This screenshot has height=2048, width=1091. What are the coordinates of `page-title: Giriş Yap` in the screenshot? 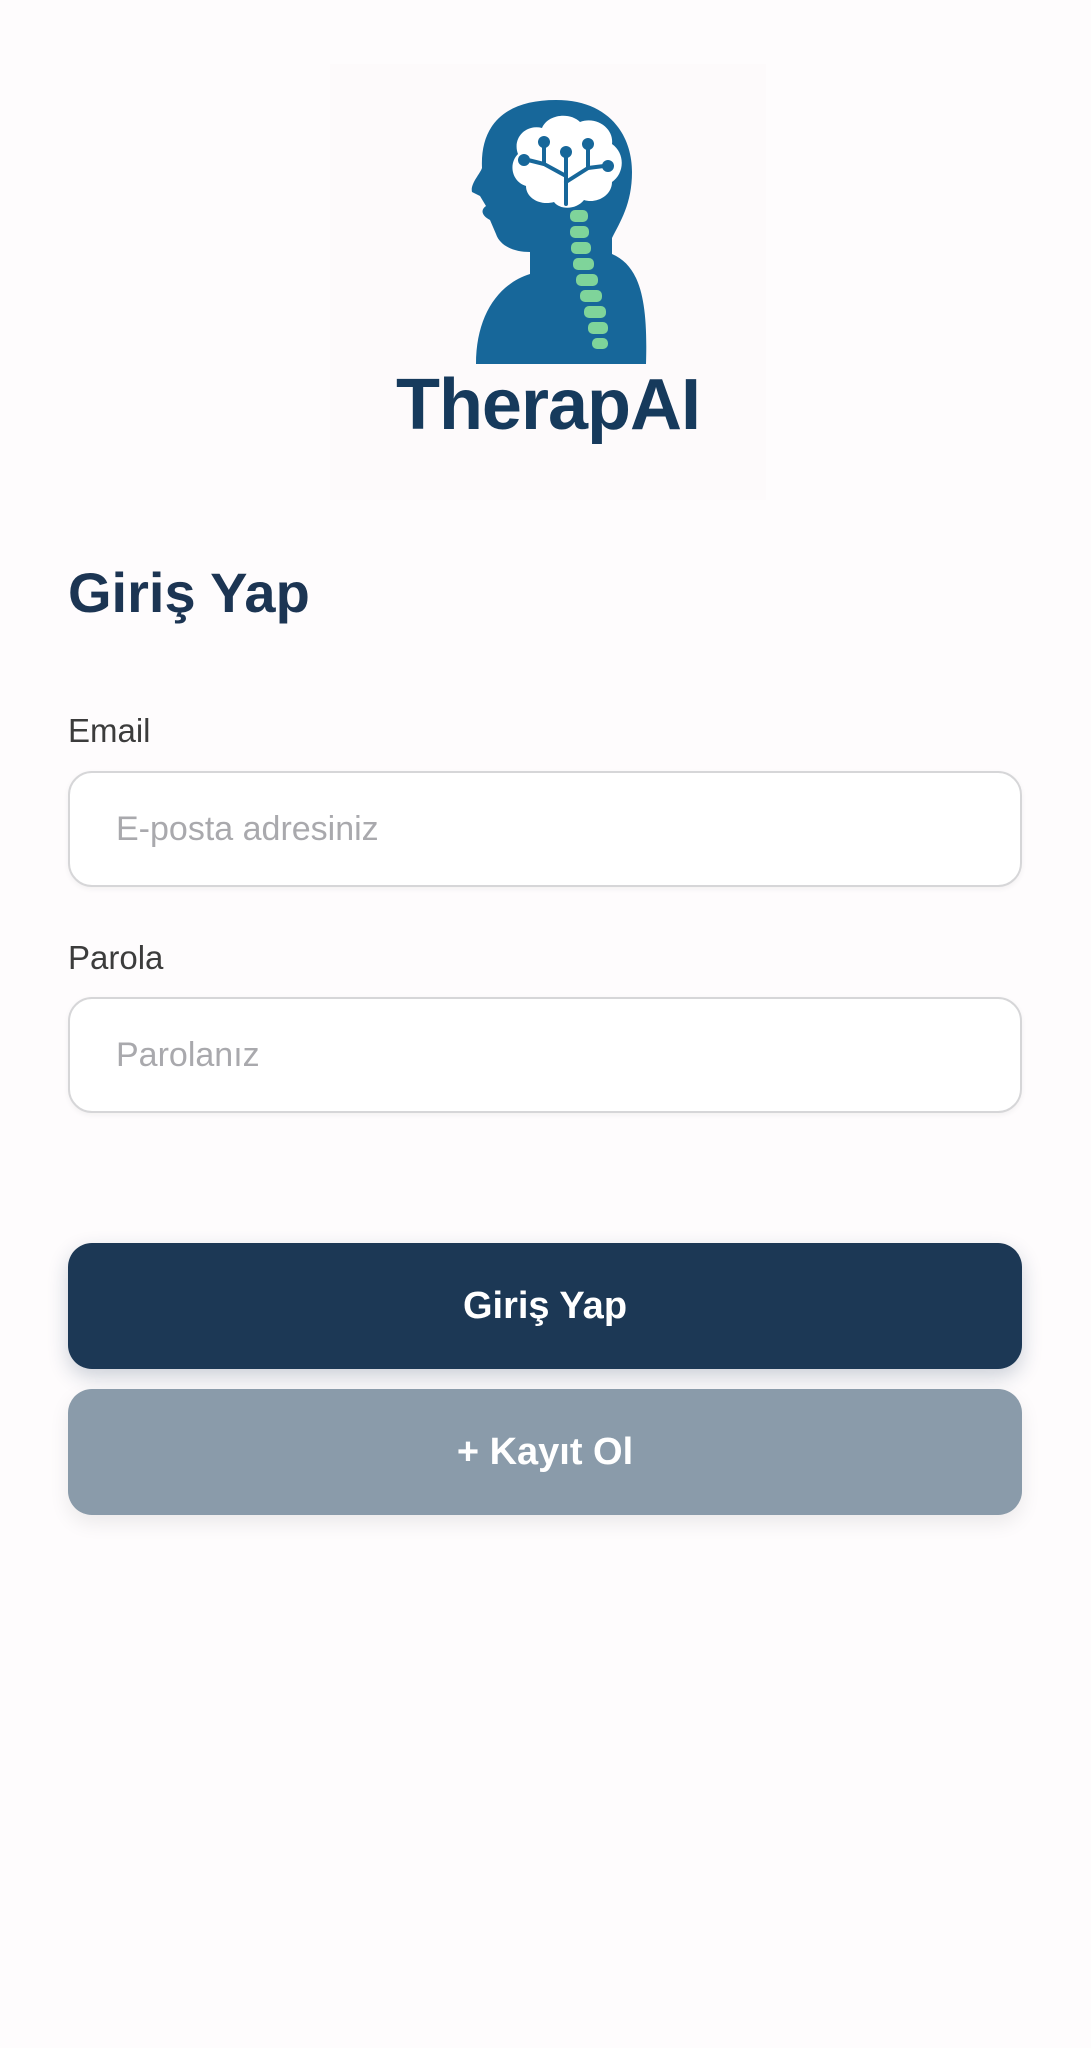 It's located at (189, 592).